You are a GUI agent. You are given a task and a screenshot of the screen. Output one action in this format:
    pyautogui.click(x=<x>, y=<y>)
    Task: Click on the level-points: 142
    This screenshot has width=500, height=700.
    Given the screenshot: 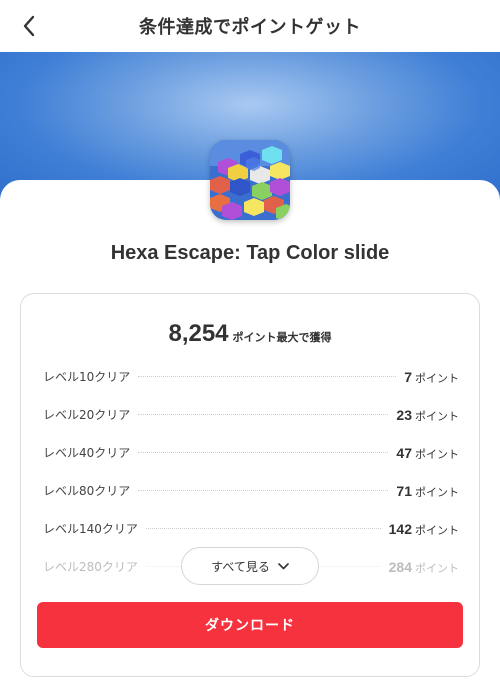 What is the action you would take?
    pyautogui.click(x=400, y=528)
    